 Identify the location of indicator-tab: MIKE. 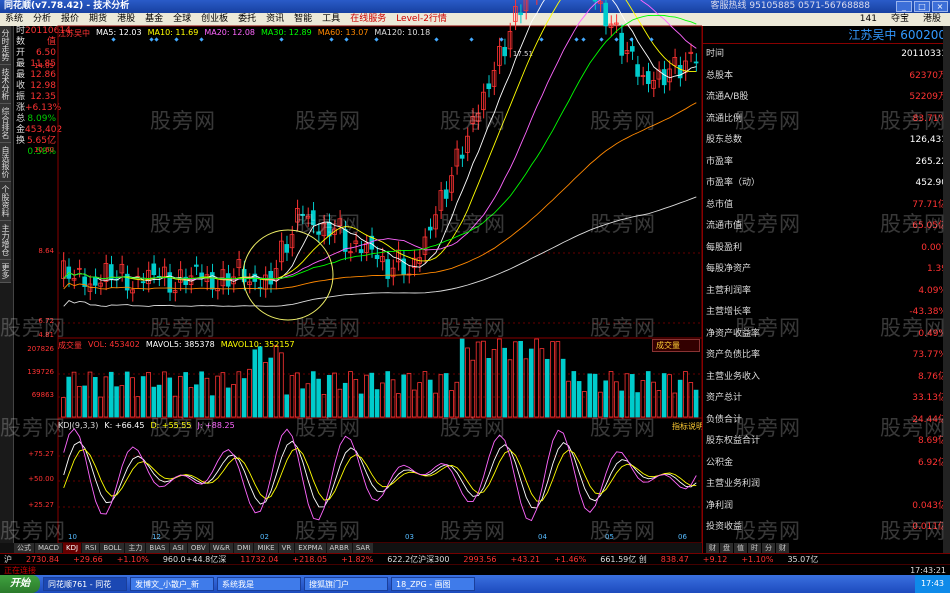
(266, 548).